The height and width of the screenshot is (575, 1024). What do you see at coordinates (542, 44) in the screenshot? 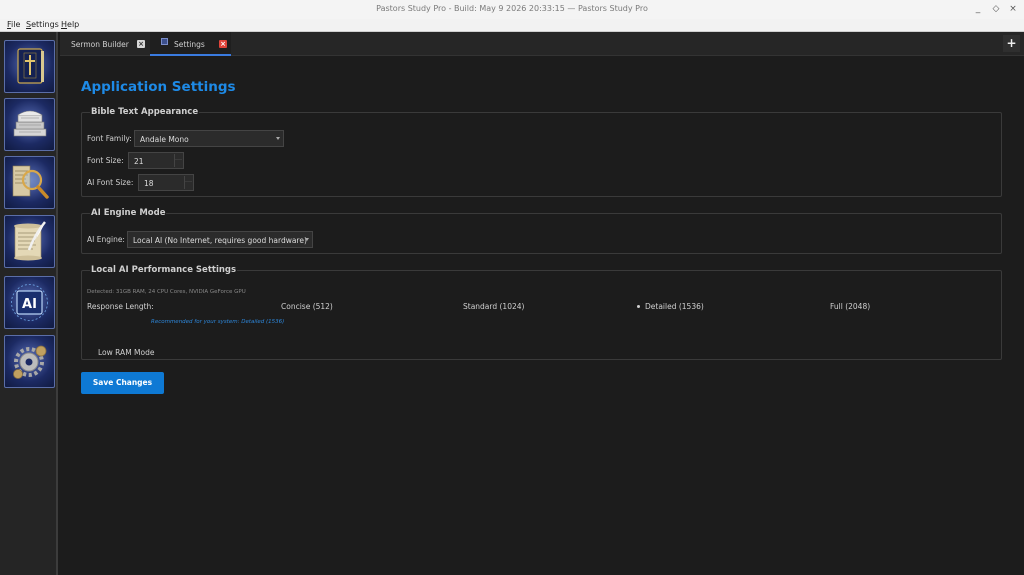
I see `tab-bar: Sermon Builder × Settings × +` at bounding box center [542, 44].